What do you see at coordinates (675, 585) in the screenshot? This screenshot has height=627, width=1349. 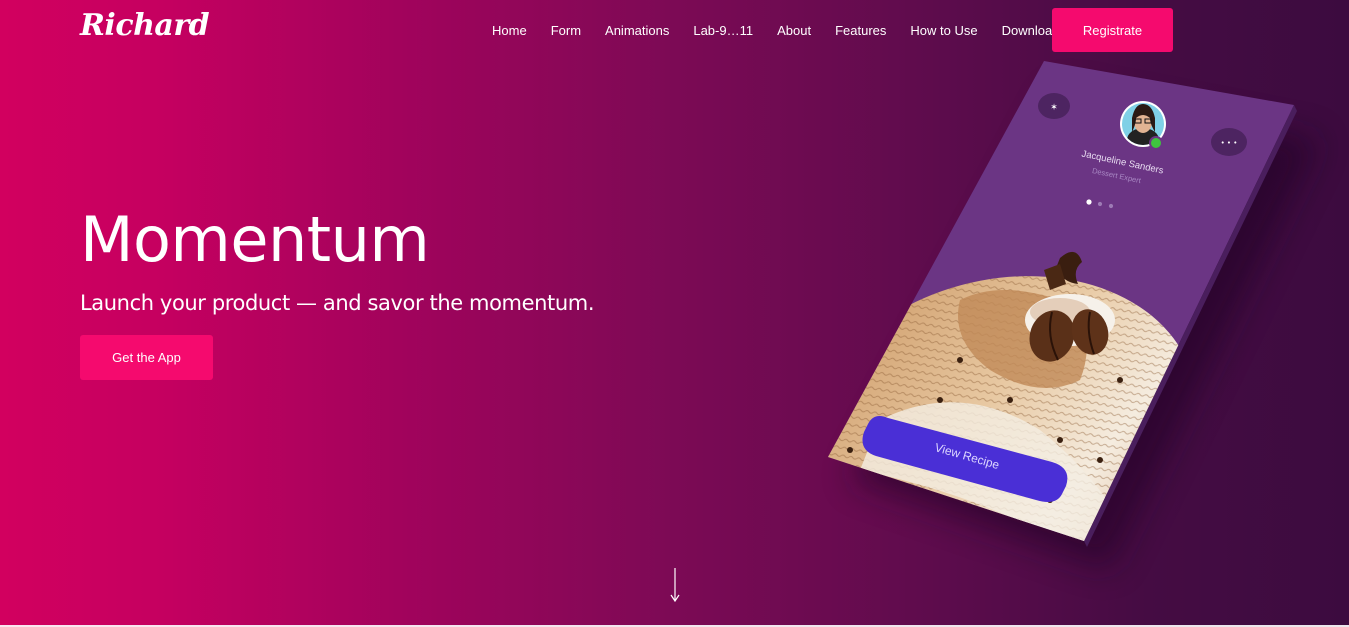 I see `arrow-down-icon` at bounding box center [675, 585].